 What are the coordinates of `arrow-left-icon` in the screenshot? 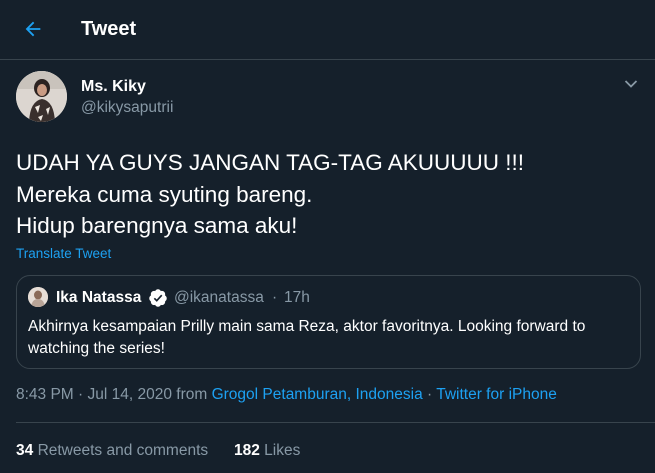 It's located at (33, 31).